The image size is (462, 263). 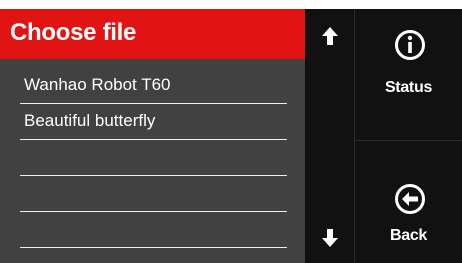 What do you see at coordinates (97, 84) in the screenshot?
I see `file-list-item-label: Wanhao Robot T60` at bounding box center [97, 84].